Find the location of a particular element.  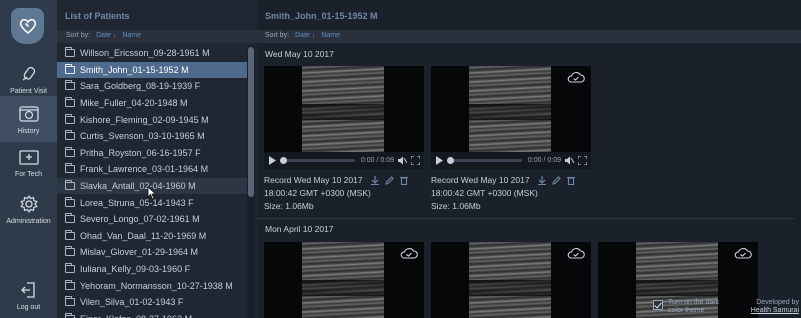

patient-list-item: Curtis_Svenson_03-10-1965 M is located at coordinates (152, 136).